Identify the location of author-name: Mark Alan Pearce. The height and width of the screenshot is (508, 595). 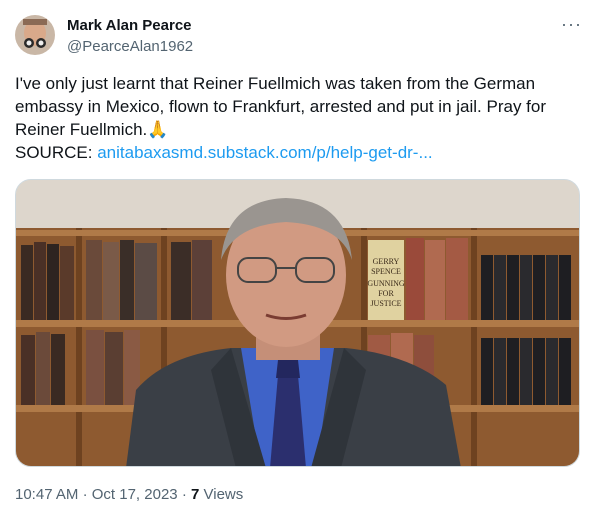
(129, 25).